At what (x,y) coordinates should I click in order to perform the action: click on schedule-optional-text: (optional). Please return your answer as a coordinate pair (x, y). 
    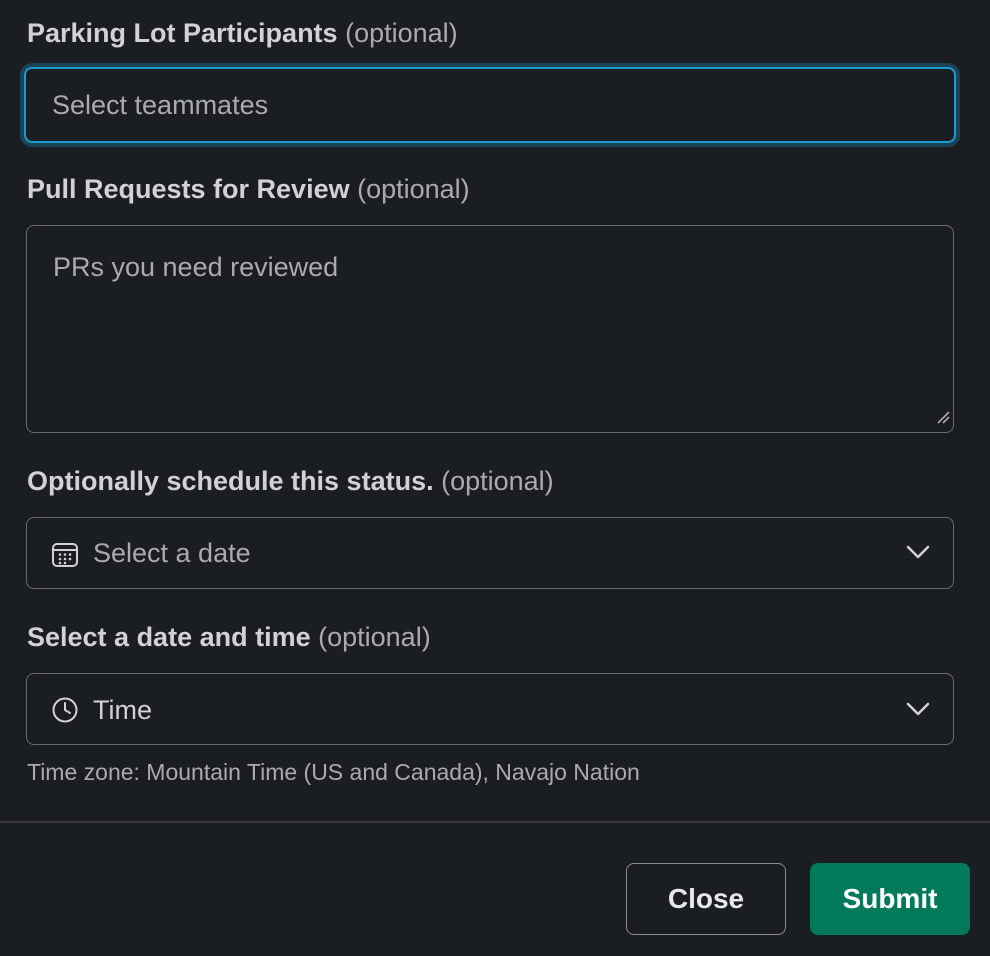
    Looking at the image, I should click on (497, 481).